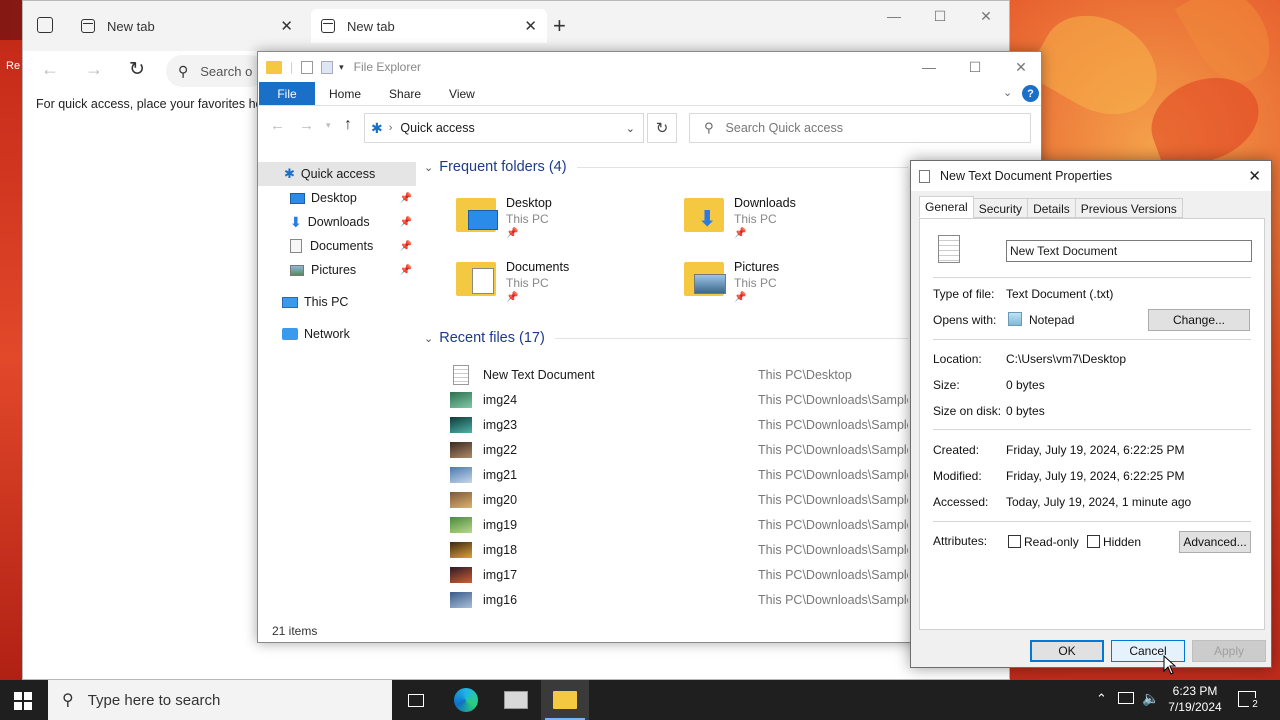 This screenshot has width=1280, height=720. I want to click on browser-tab-active: New tab ✕, so click(429, 26).